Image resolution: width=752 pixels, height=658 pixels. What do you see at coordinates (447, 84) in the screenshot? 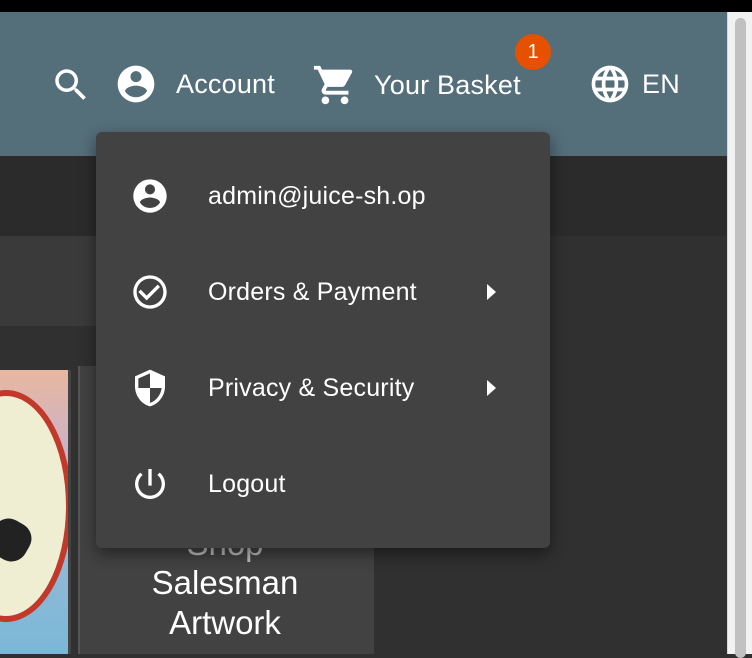
I see `basket-label: Your Basket` at bounding box center [447, 84].